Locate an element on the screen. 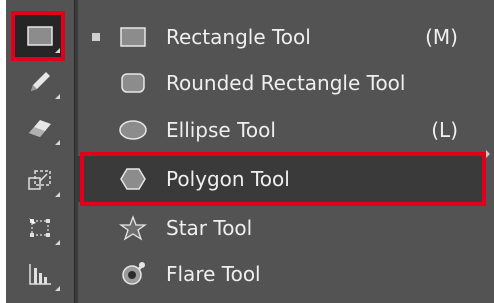  ellipse-icon is located at coordinates (133, 130).